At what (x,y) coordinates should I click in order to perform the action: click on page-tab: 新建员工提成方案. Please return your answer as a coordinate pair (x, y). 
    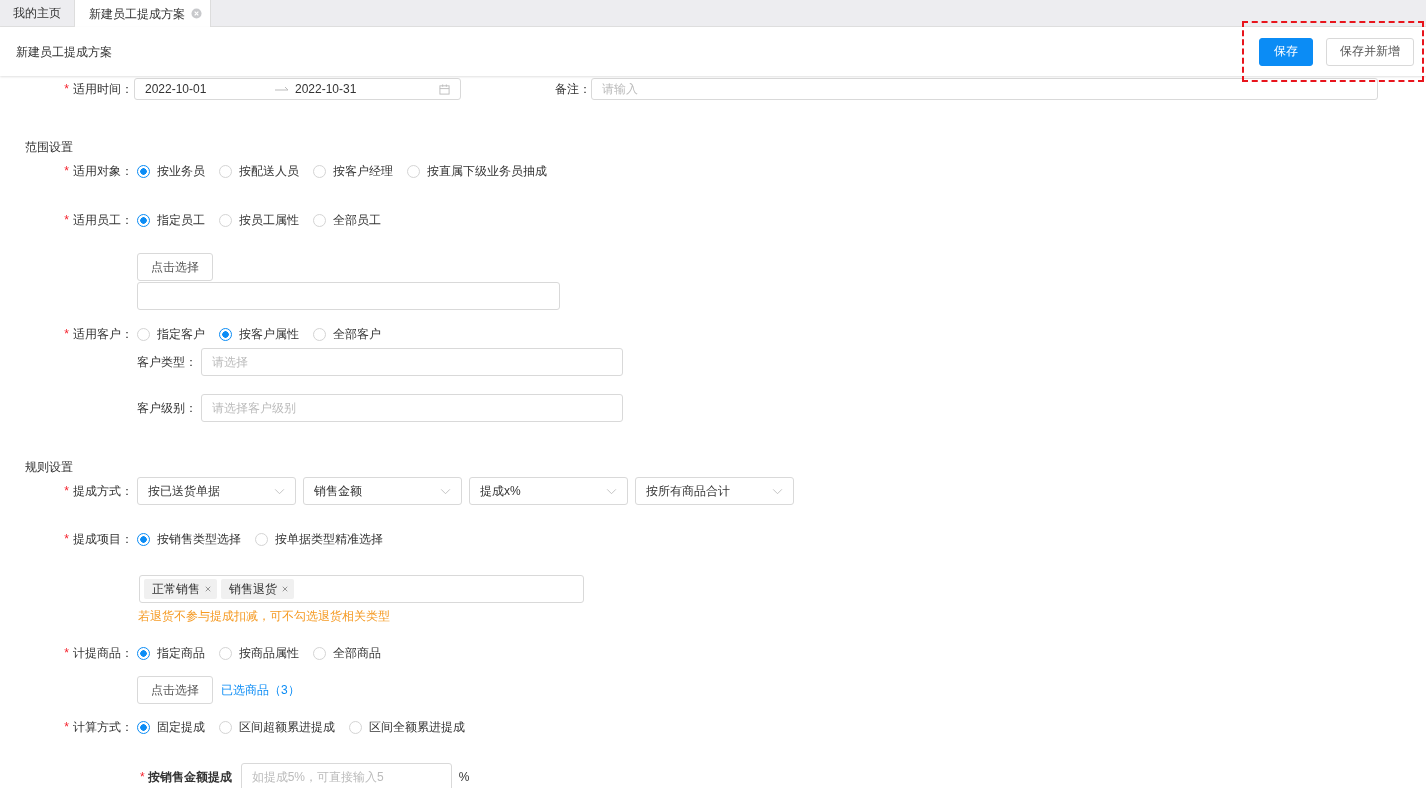
    Looking at the image, I should click on (143, 13).